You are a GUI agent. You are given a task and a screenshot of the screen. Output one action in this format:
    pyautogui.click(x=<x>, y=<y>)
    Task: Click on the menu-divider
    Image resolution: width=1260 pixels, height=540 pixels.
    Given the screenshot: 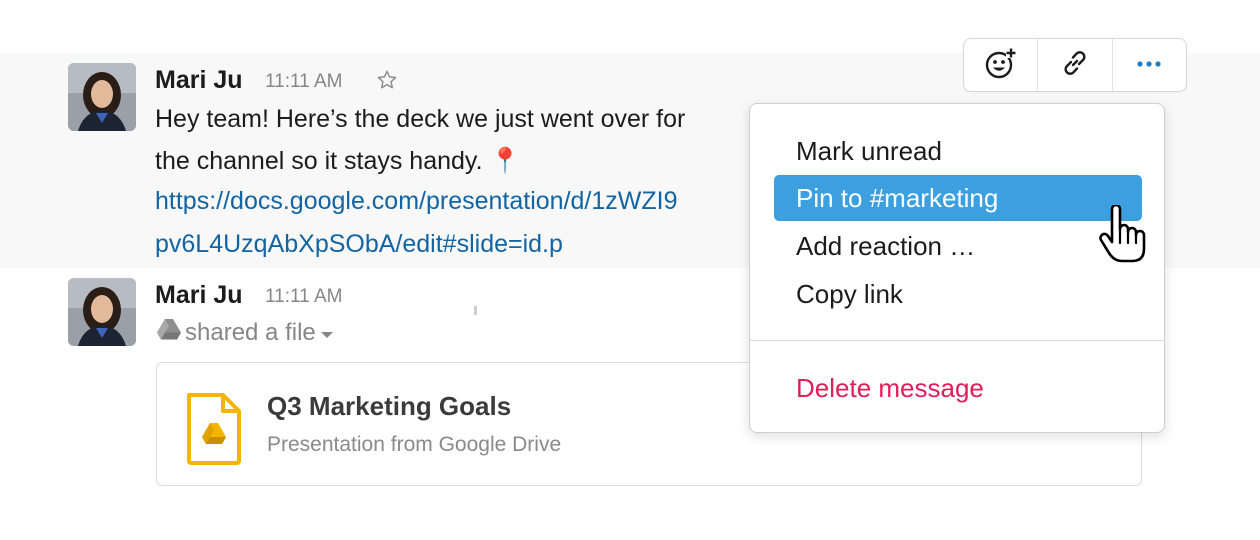 What is the action you would take?
    pyautogui.click(x=957, y=340)
    